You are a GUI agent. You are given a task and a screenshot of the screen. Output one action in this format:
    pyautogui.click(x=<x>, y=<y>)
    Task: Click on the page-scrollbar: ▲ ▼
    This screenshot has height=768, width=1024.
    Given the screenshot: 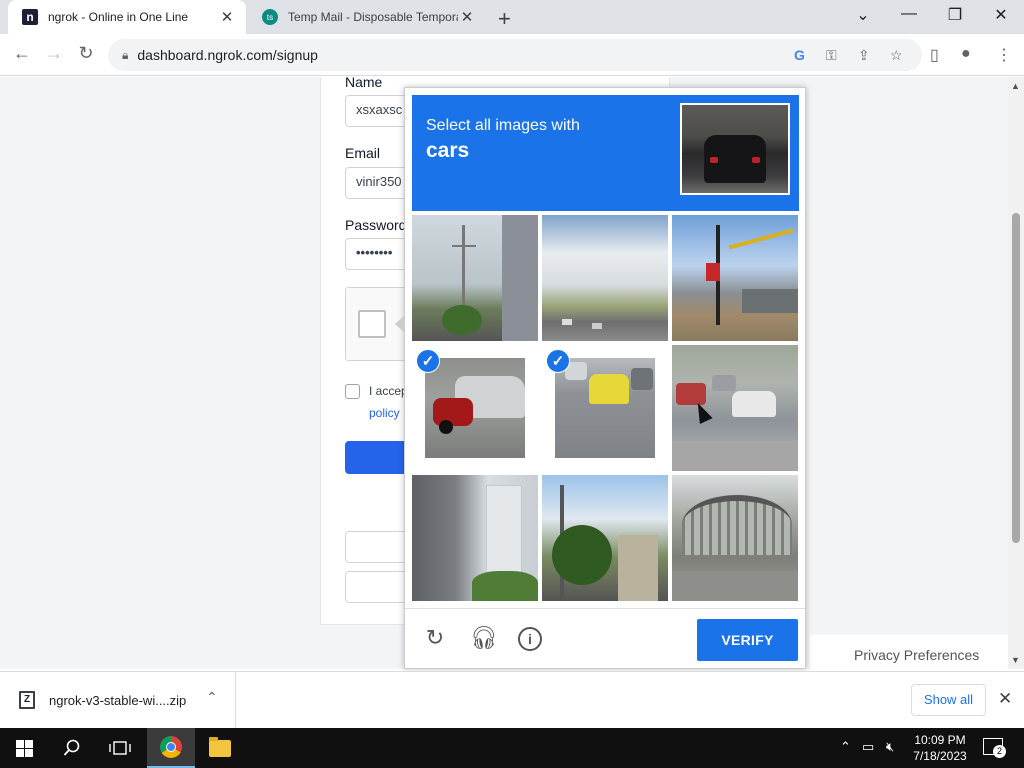 What is the action you would take?
    pyautogui.click(x=1016, y=373)
    